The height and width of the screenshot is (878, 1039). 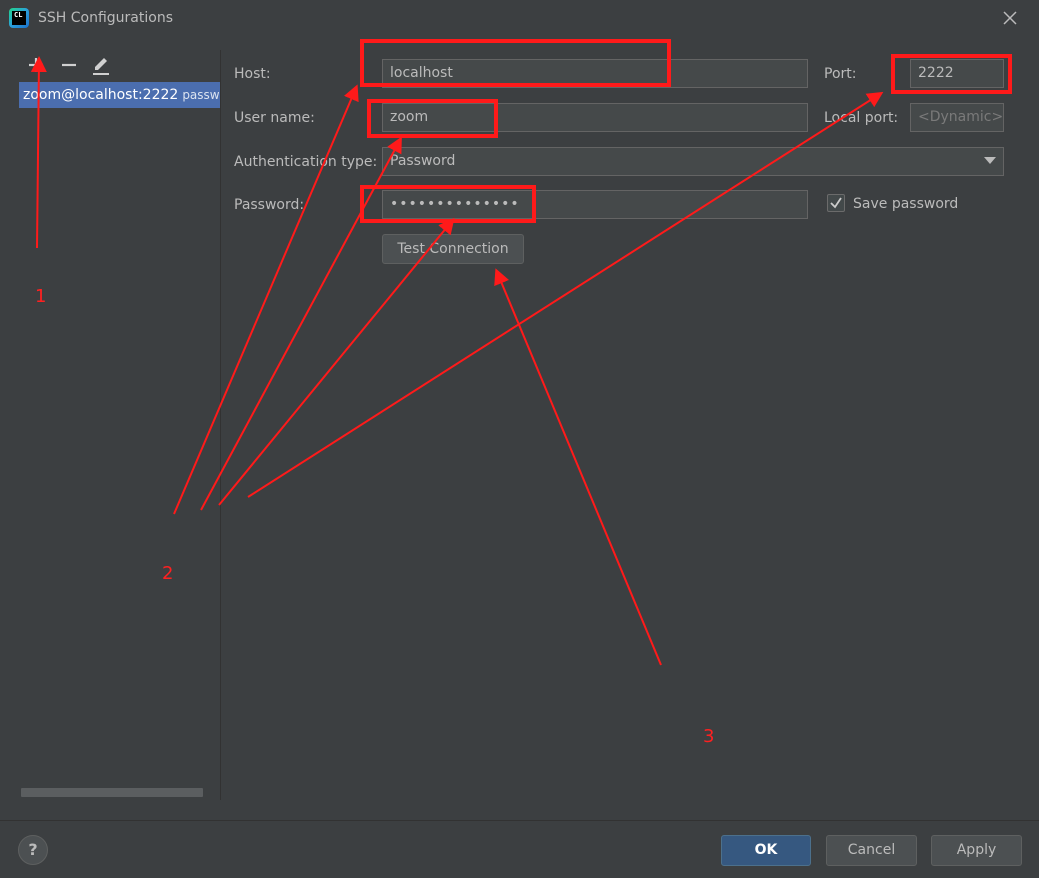 I want to click on title-bar: CL SSH Configurations, so click(x=519, y=20).